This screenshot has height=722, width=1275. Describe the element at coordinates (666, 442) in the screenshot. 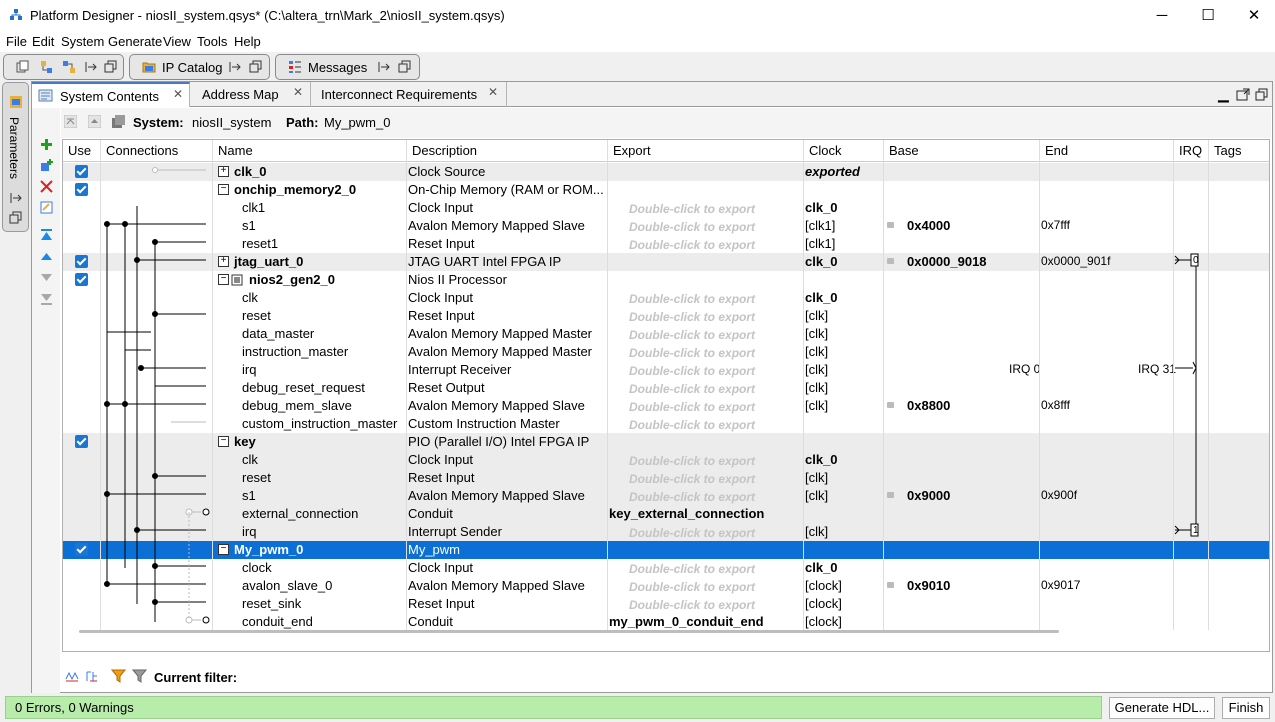

I see `component-row: − key PIO (Parallel I/O) Intel FPGA IP` at that location.